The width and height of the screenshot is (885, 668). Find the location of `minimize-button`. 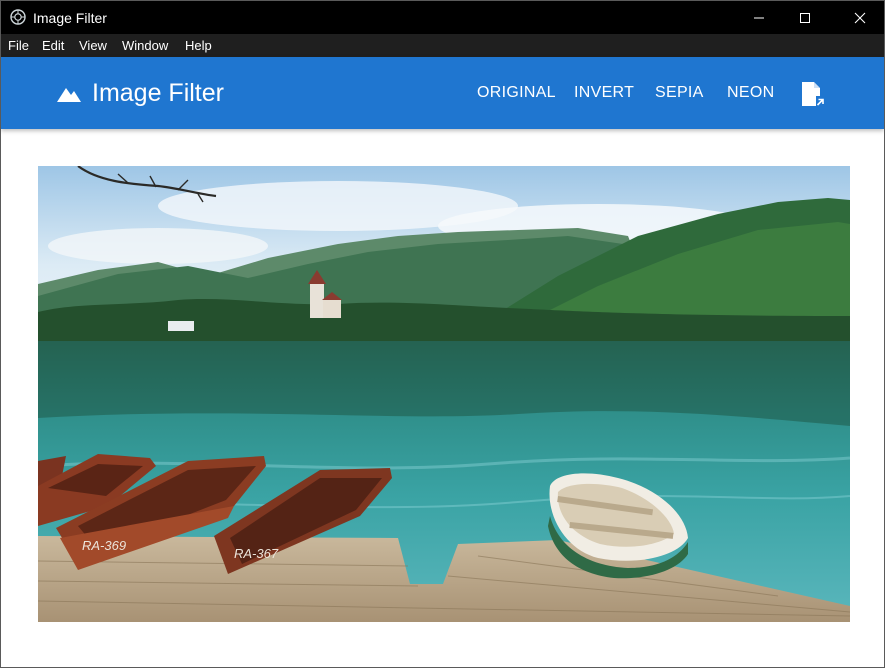

minimize-button is located at coordinates (759, 17).